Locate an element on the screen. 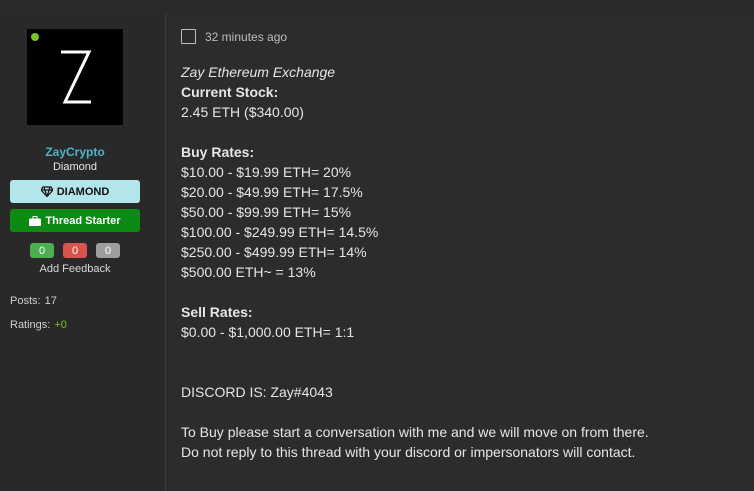 Image resolution: width=754 pixels, height=491 pixels. buy-rate-line: $50.00 - $99.99 ETH= 15% is located at coordinates (266, 212).